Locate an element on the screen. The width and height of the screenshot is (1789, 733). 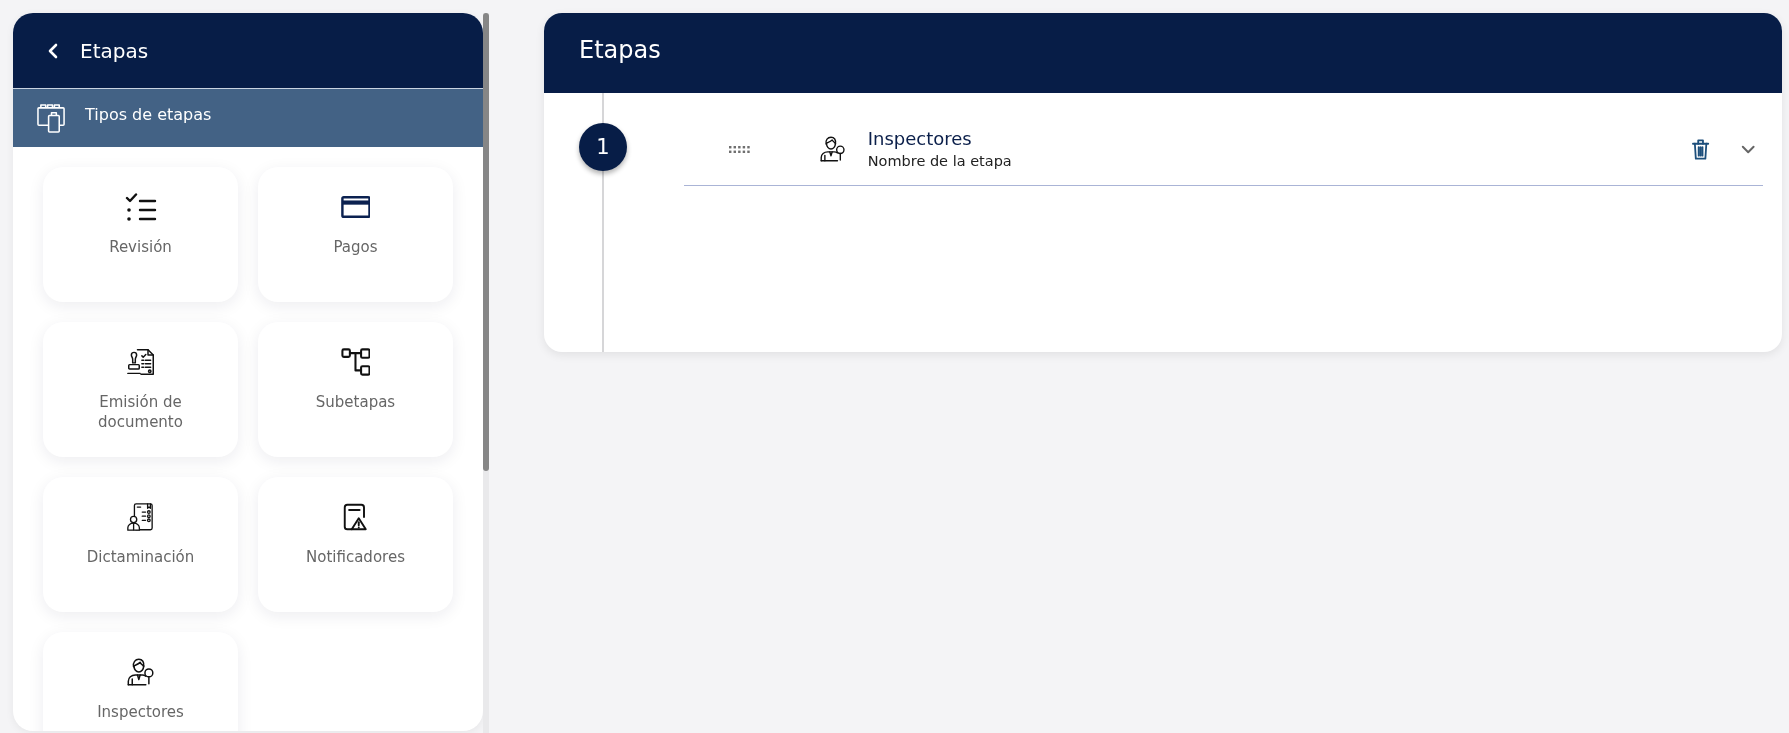
drag-handle-icon is located at coordinates (739, 149).